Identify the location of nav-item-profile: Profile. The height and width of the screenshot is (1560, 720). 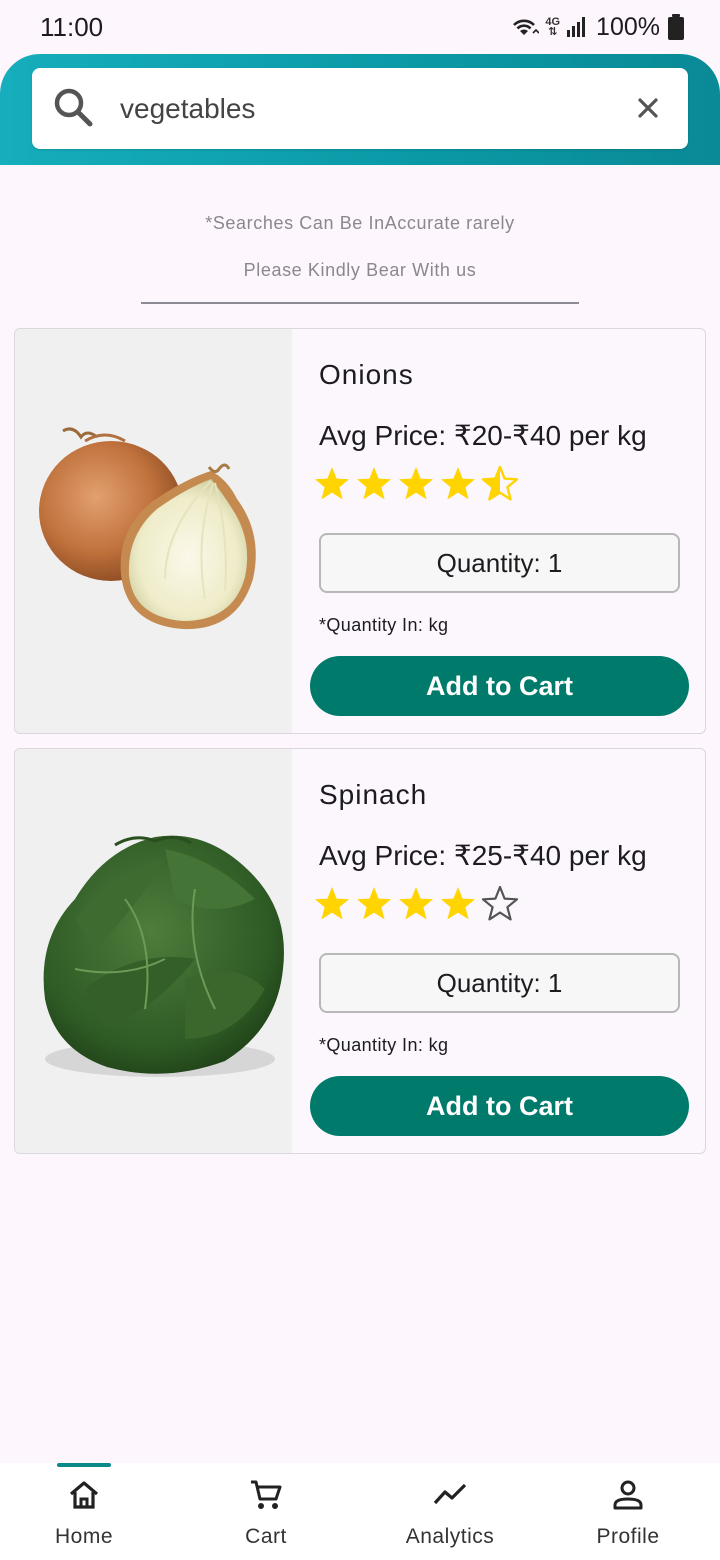
(628, 1511).